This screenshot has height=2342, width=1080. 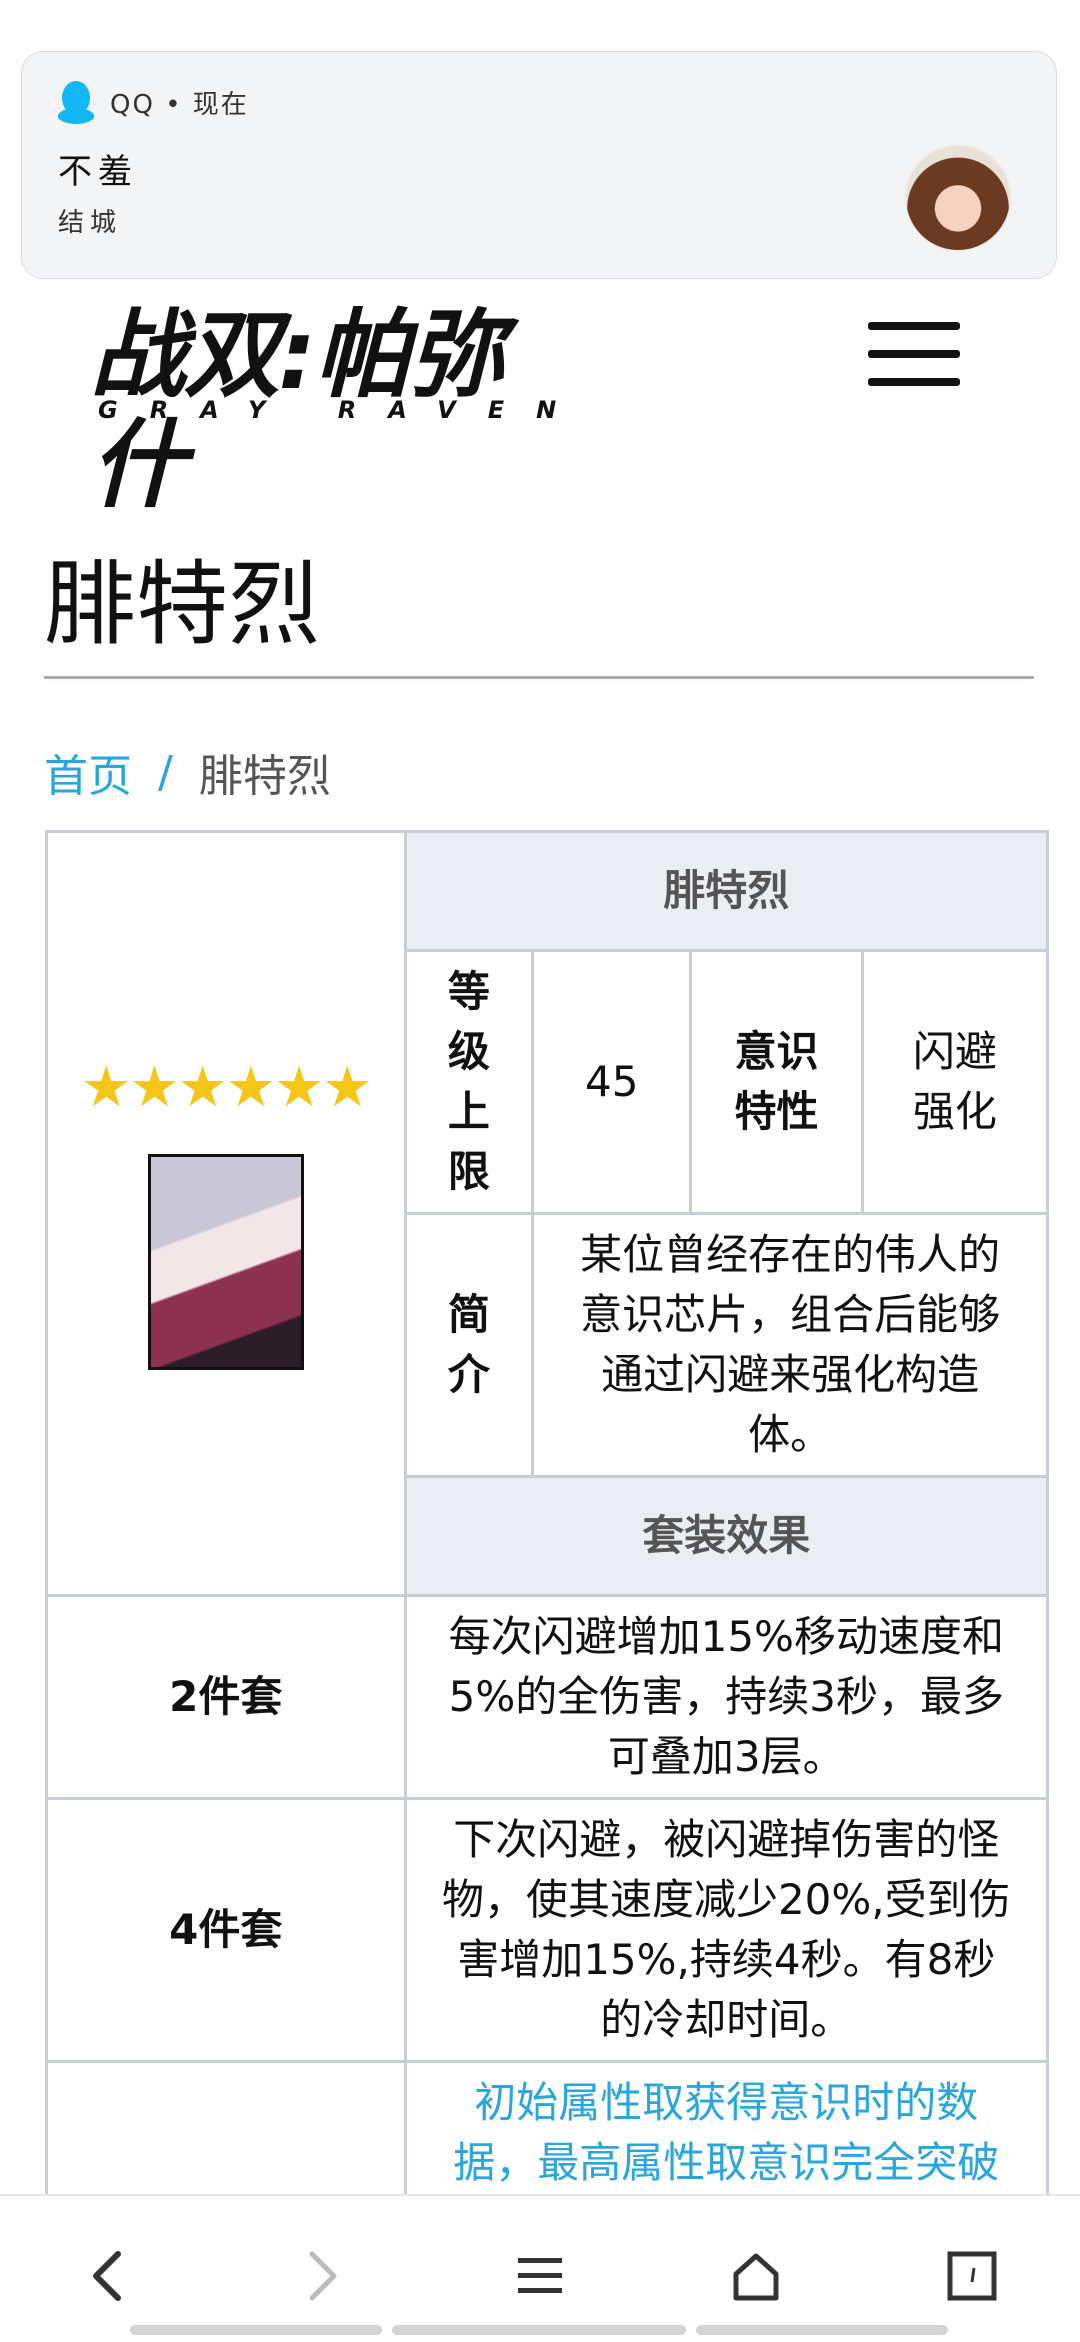 What do you see at coordinates (98, 172) in the screenshot?
I see `notification-title: 不羞` at bounding box center [98, 172].